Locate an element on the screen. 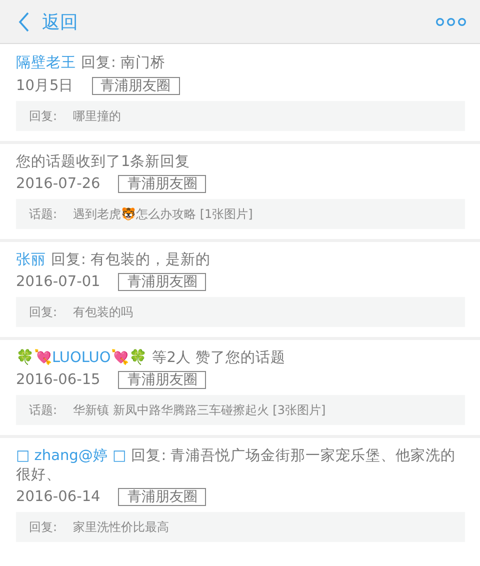 The image size is (480, 566). notice-text: □ zhang@婷 □ 回复: 青浦吾悦广场金街那一家宠乐堡、他家洗的很好、 is located at coordinates (236, 466).